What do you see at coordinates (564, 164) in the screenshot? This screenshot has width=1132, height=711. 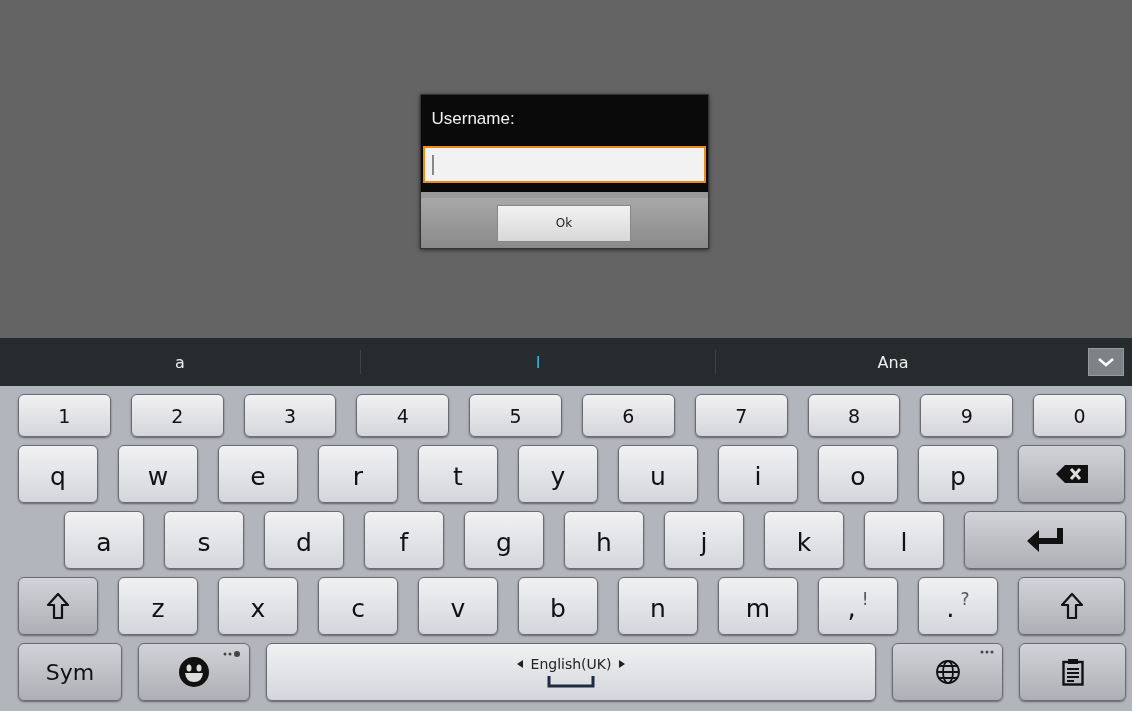 I see `text-field` at bounding box center [564, 164].